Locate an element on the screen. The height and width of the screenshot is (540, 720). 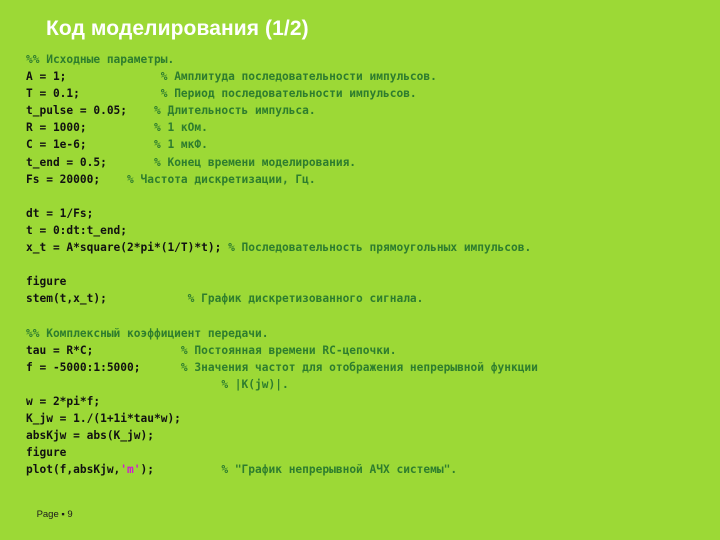
code-token: w = 2*pi*f; is located at coordinates (63, 401).